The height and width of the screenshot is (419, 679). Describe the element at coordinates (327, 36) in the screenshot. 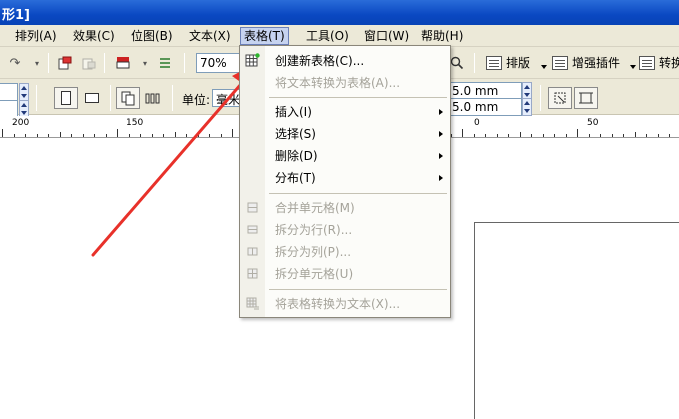

I see `menu-tools: 工具(O)` at that location.